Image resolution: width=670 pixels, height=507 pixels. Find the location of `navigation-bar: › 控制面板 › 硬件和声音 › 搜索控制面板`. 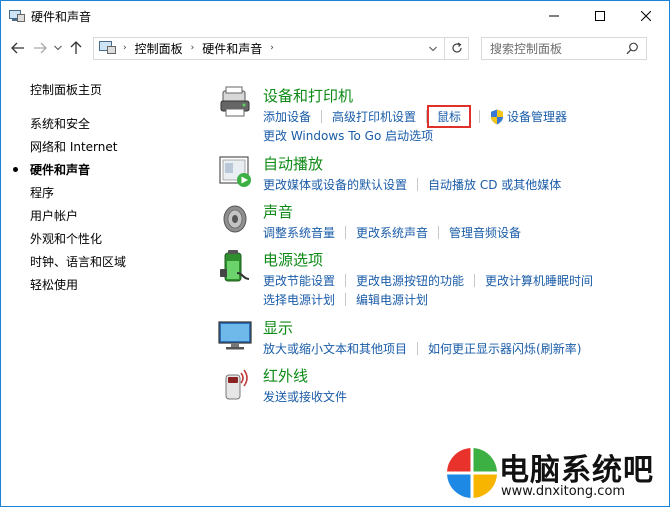

navigation-bar: › 控制面板 › 硬件和声音 › 搜索控制面板 is located at coordinates (335, 48).